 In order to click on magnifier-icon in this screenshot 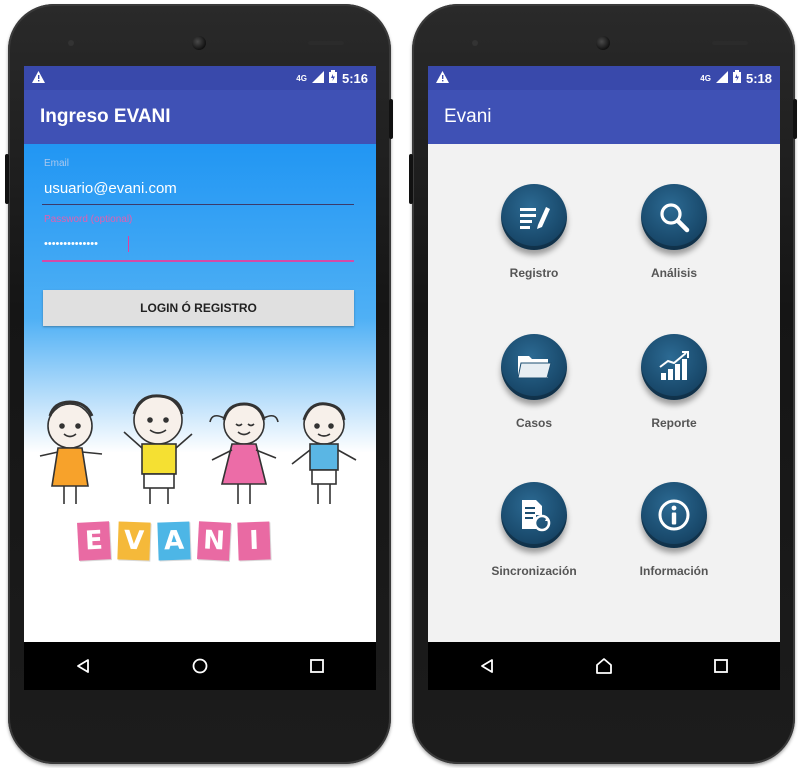, I will do `click(674, 217)`.